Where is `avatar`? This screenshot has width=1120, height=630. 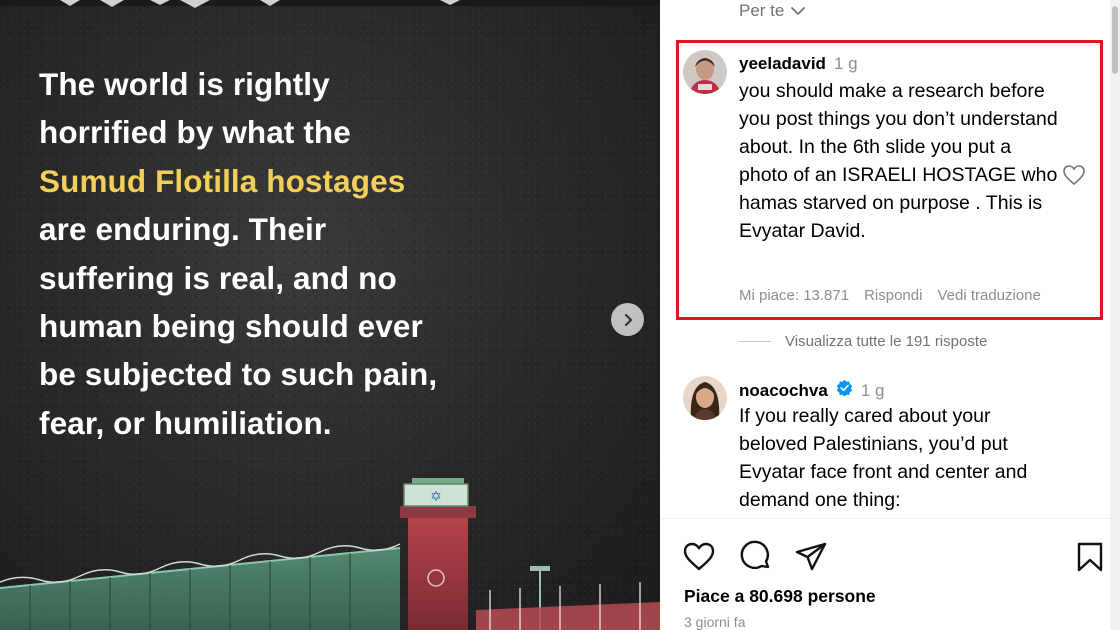 avatar is located at coordinates (705, 398).